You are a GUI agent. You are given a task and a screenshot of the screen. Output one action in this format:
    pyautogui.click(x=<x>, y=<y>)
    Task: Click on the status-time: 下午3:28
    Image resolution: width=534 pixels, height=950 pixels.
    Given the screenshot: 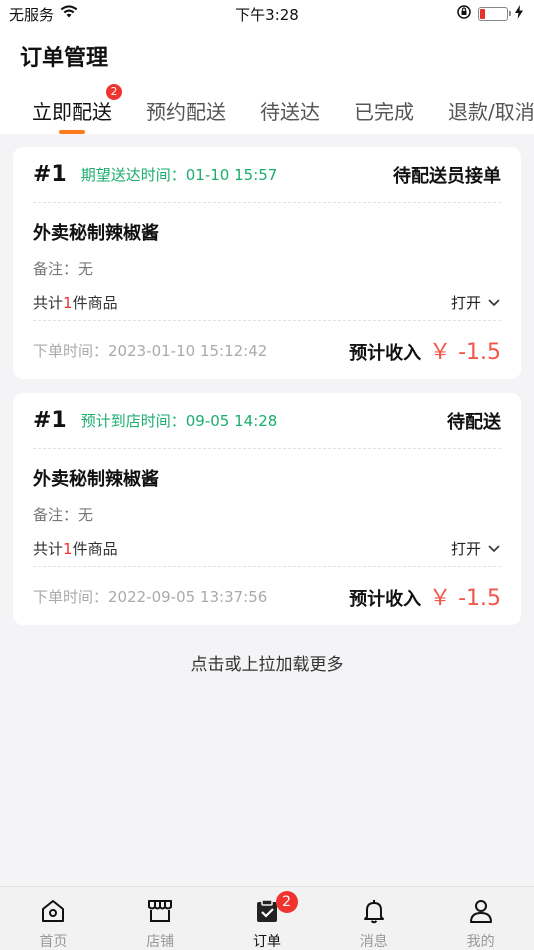 What is the action you would take?
    pyautogui.click(x=267, y=15)
    